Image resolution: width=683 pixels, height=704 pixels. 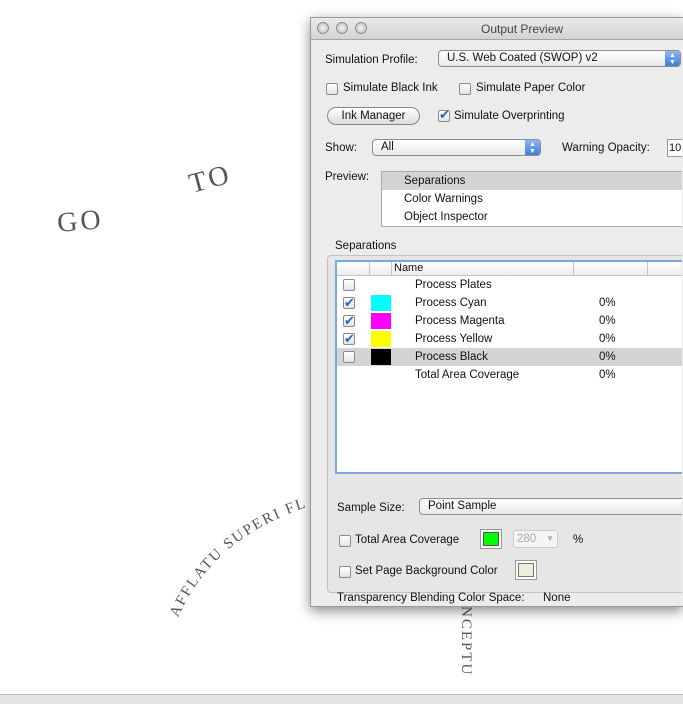 I want to click on table-row: Total Area Coverage 0%, so click(x=509, y=375).